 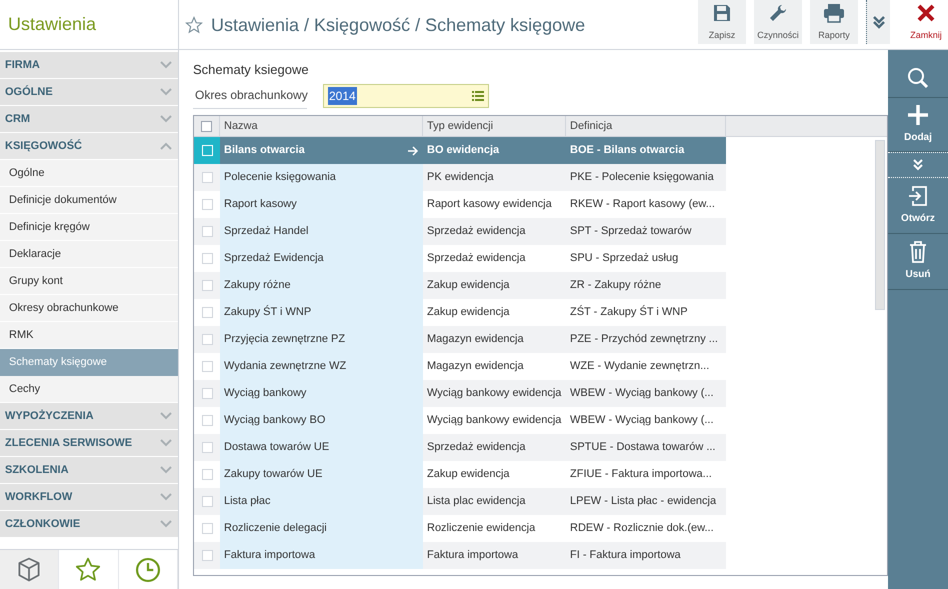 What do you see at coordinates (89, 119) in the screenshot?
I see `sidebar-section: CRM` at bounding box center [89, 119].